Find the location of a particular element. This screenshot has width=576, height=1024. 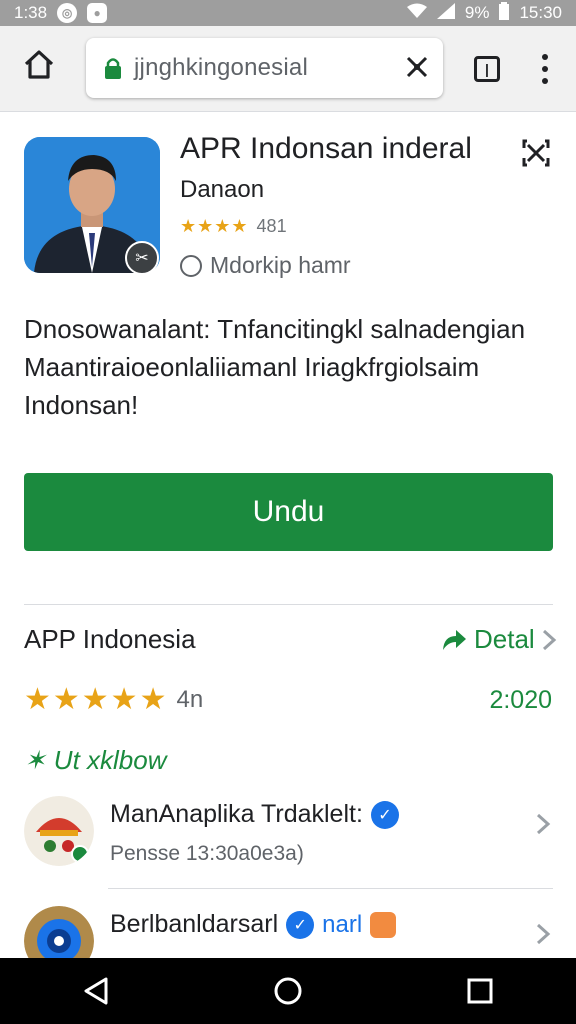

expand-icon is located at coordinates (536, 153).